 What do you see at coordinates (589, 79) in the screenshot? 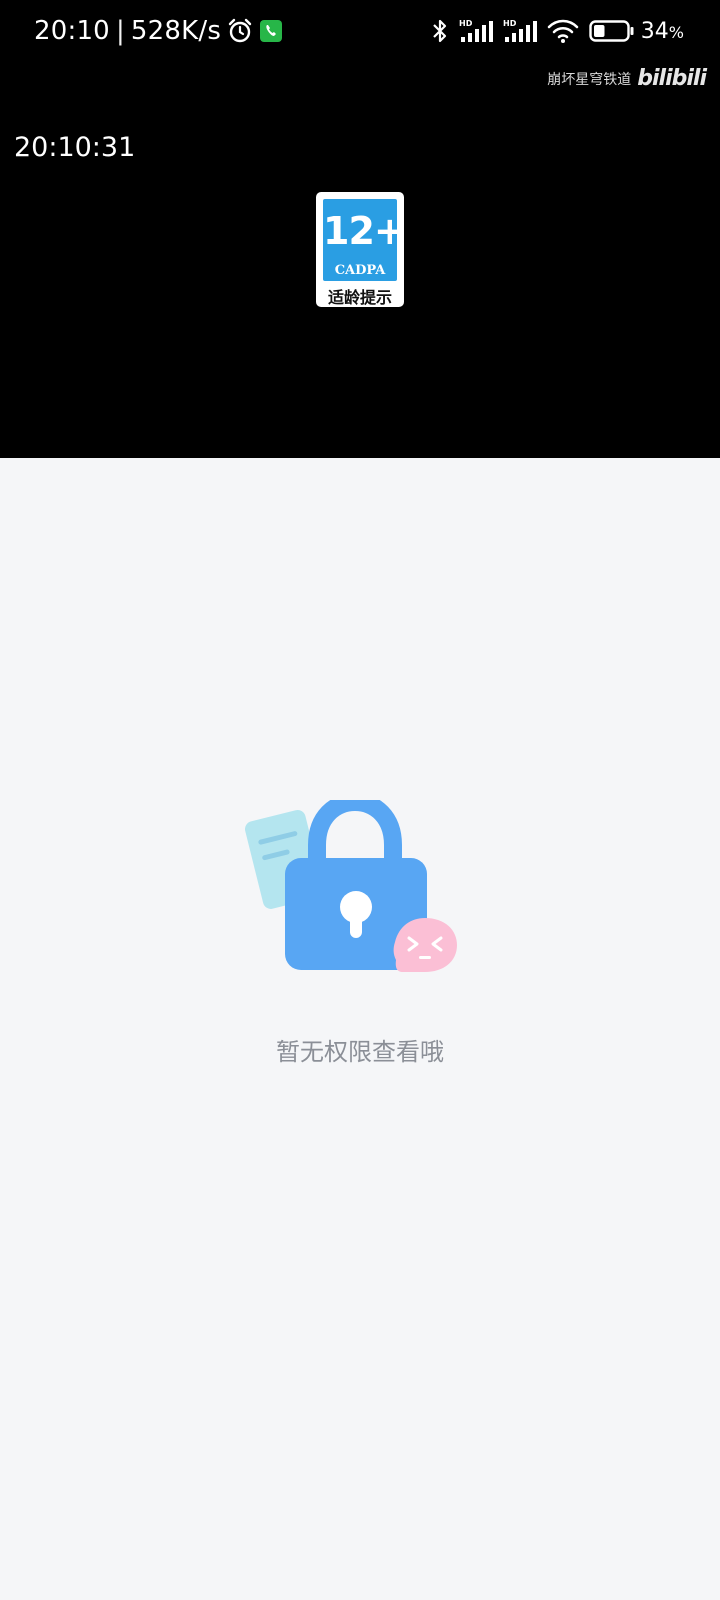
I see `watermark-title: 崩坏星穹铁道` at bounding box center [589, 79].